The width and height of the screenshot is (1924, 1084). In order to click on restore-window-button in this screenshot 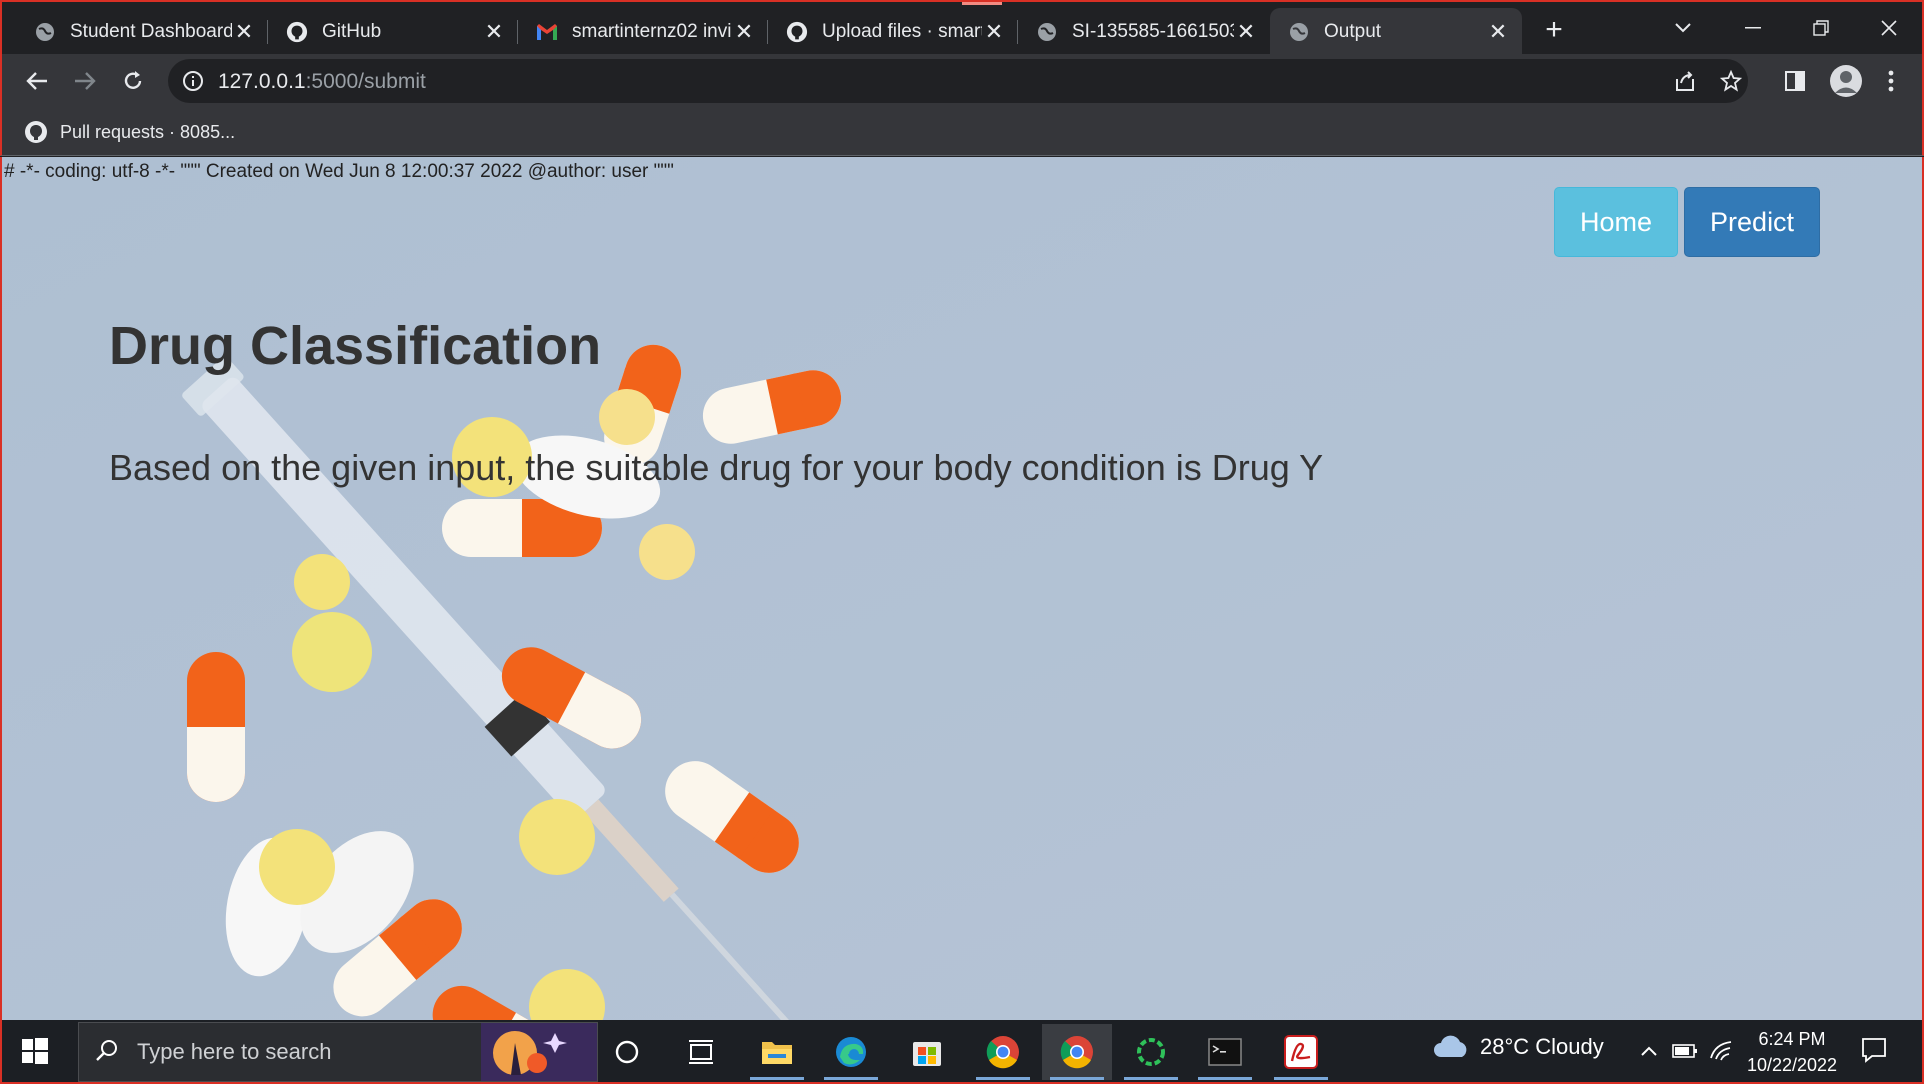, I will do `click(1821, 28)`.